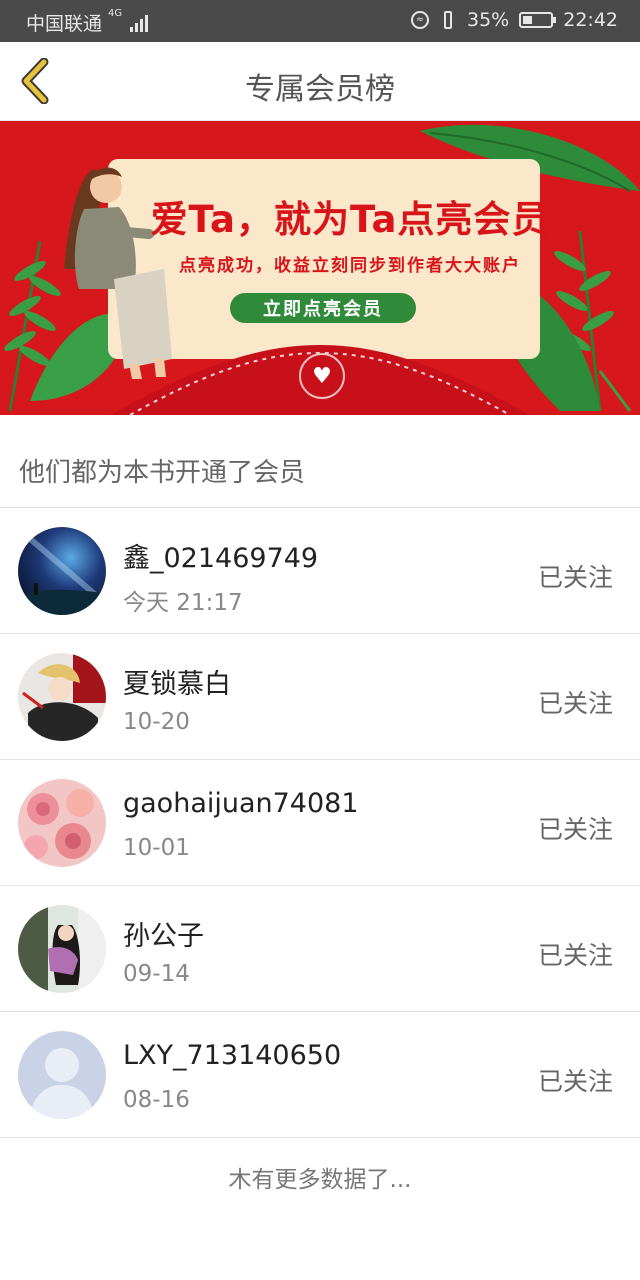 The width and height of the screenshot is (640, 1280). I want to click on member-name: 夏锁慕白, so click(177, 684).